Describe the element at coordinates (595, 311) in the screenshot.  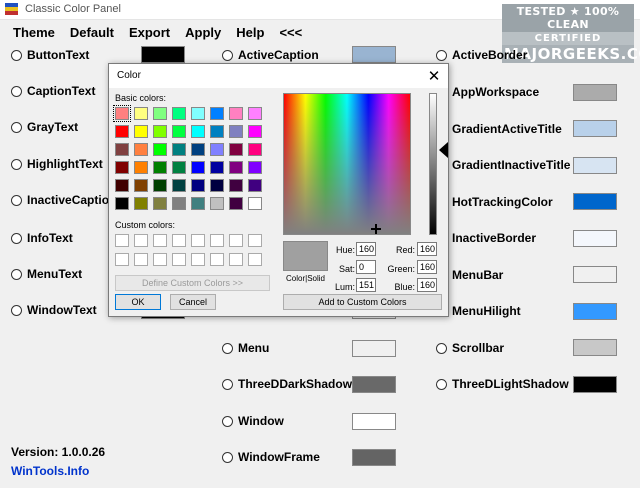
I see `color-swatch-menuhilight` at that location.